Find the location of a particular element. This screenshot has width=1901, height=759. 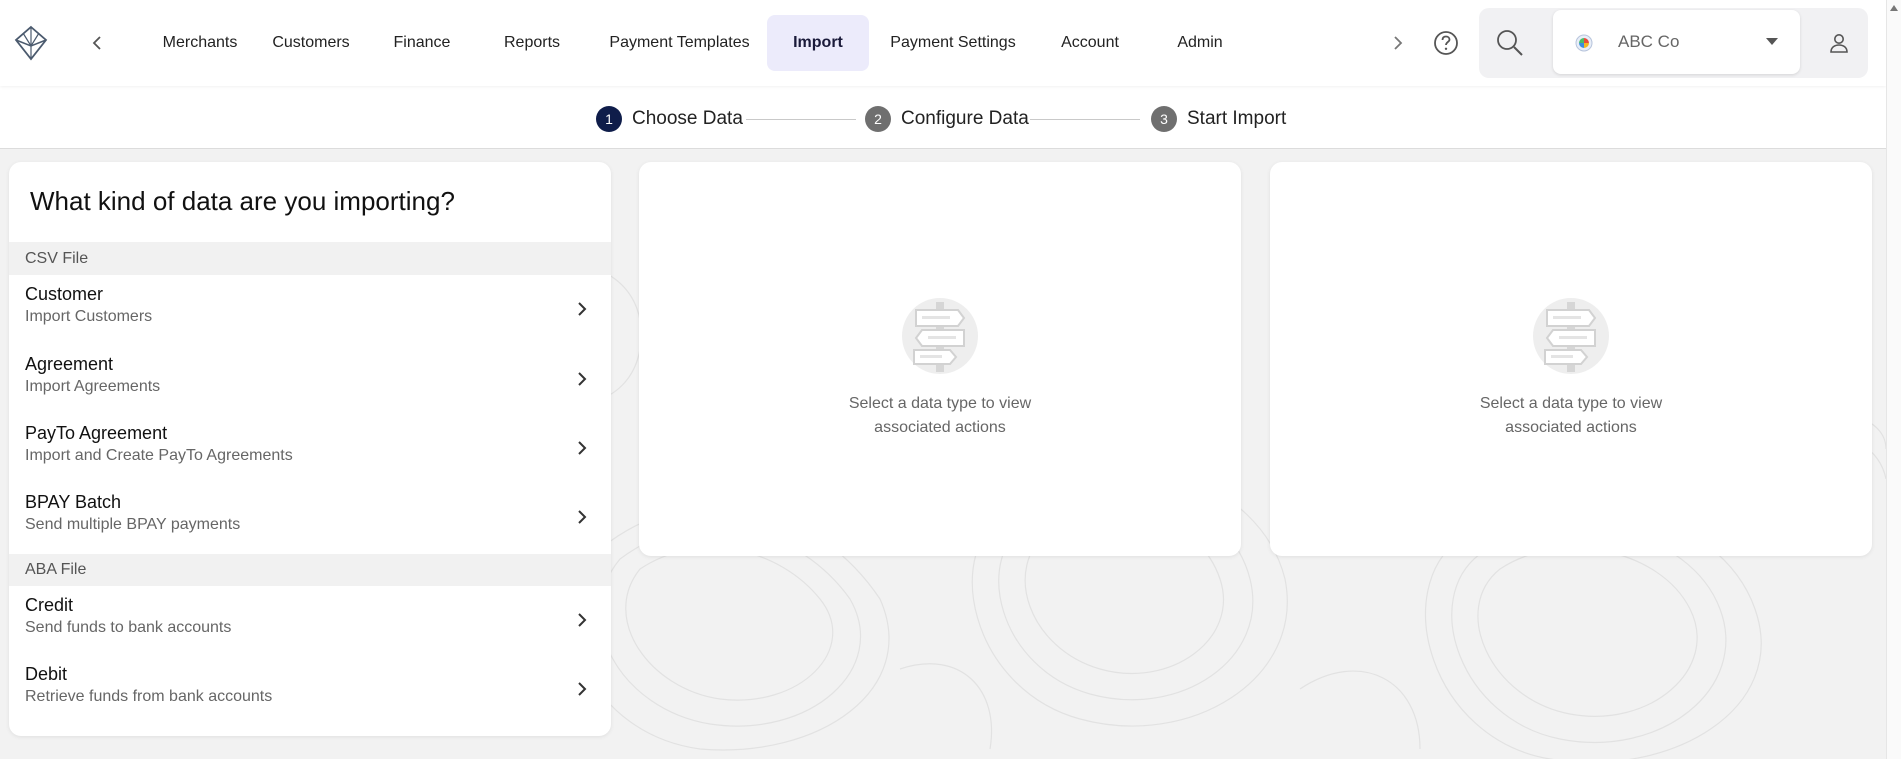

user-menu-button is located at coordinates (1839, 43).